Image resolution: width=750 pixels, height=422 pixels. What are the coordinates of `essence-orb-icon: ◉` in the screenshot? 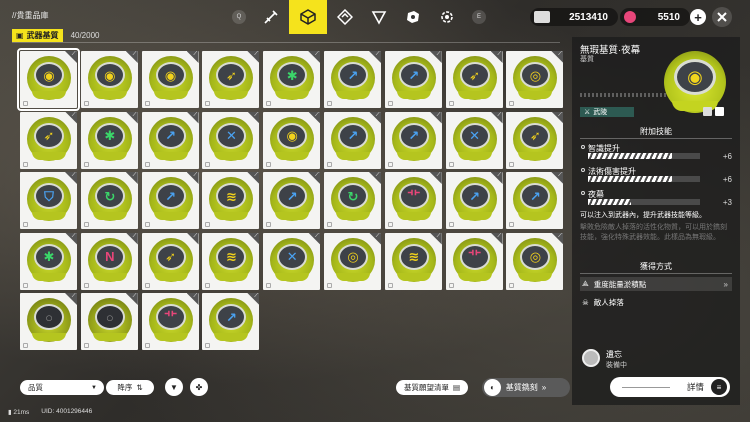 It's located at (109, 78).